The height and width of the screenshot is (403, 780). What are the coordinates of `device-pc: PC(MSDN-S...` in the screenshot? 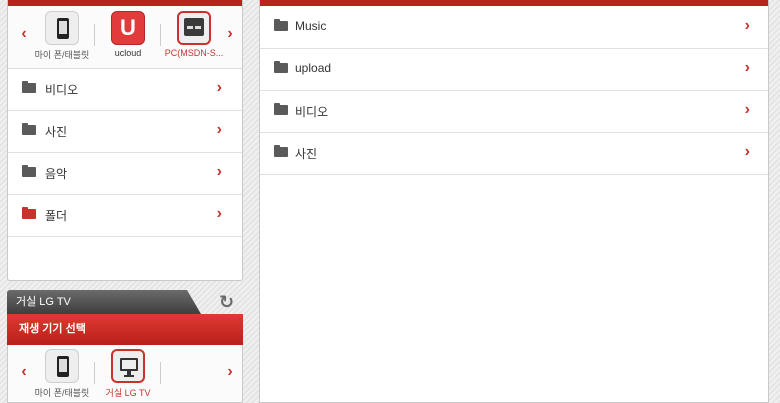 It's located at (194, 34).